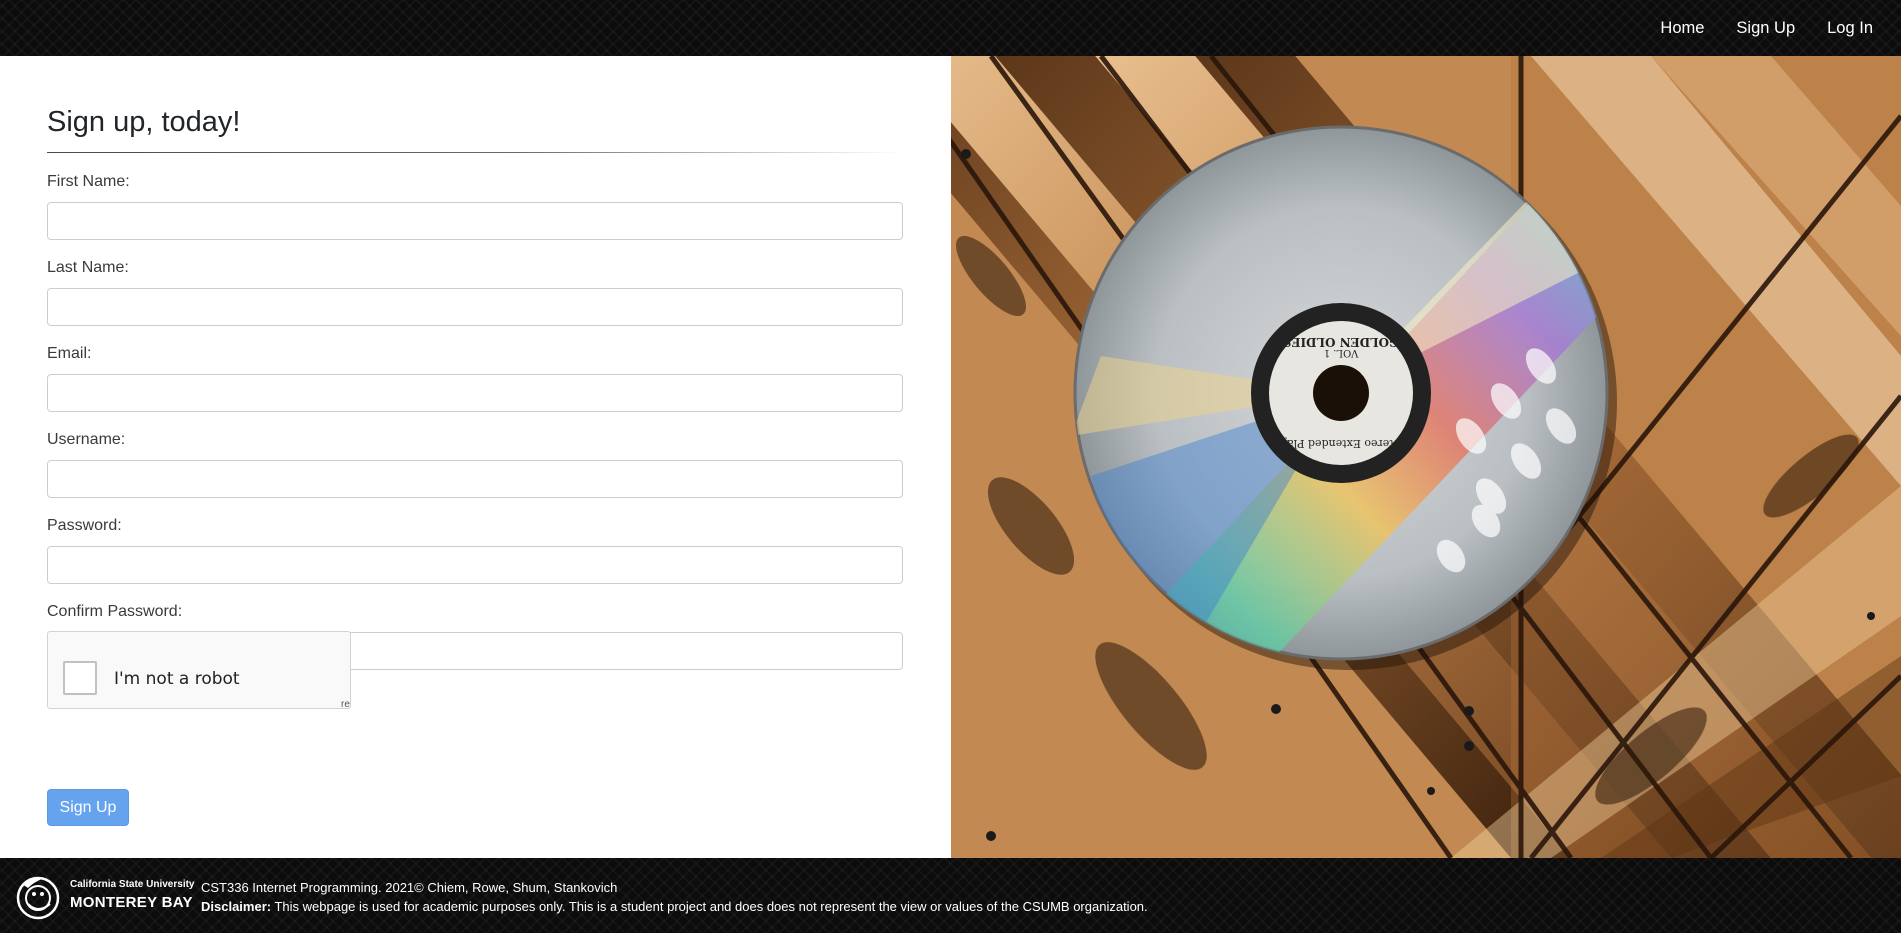 The image size is (1901, 933). What do you see at coordinates (80, 678) in the screenshot?
I see `recaptcha-checkbox` at bounding box center [80, 678].